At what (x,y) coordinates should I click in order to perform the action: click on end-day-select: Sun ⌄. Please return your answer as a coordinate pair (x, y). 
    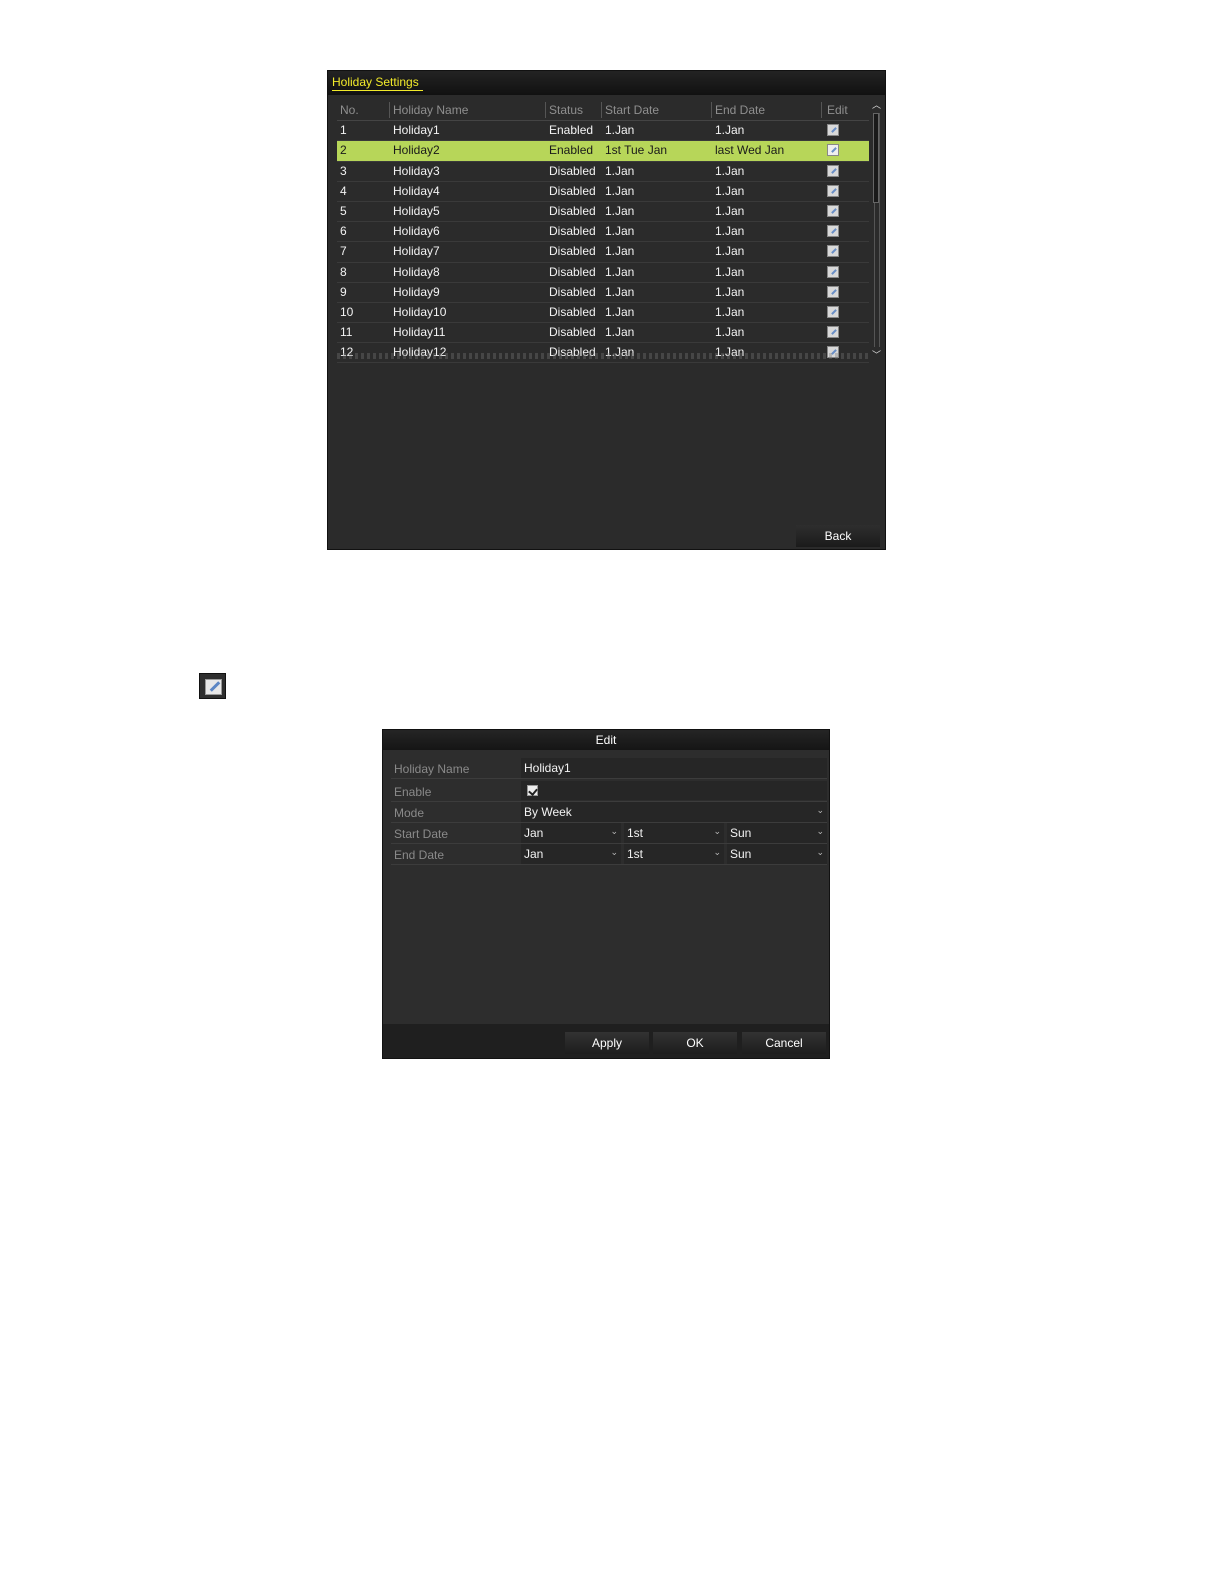
    Looking at the image, I should click on (777, 854).